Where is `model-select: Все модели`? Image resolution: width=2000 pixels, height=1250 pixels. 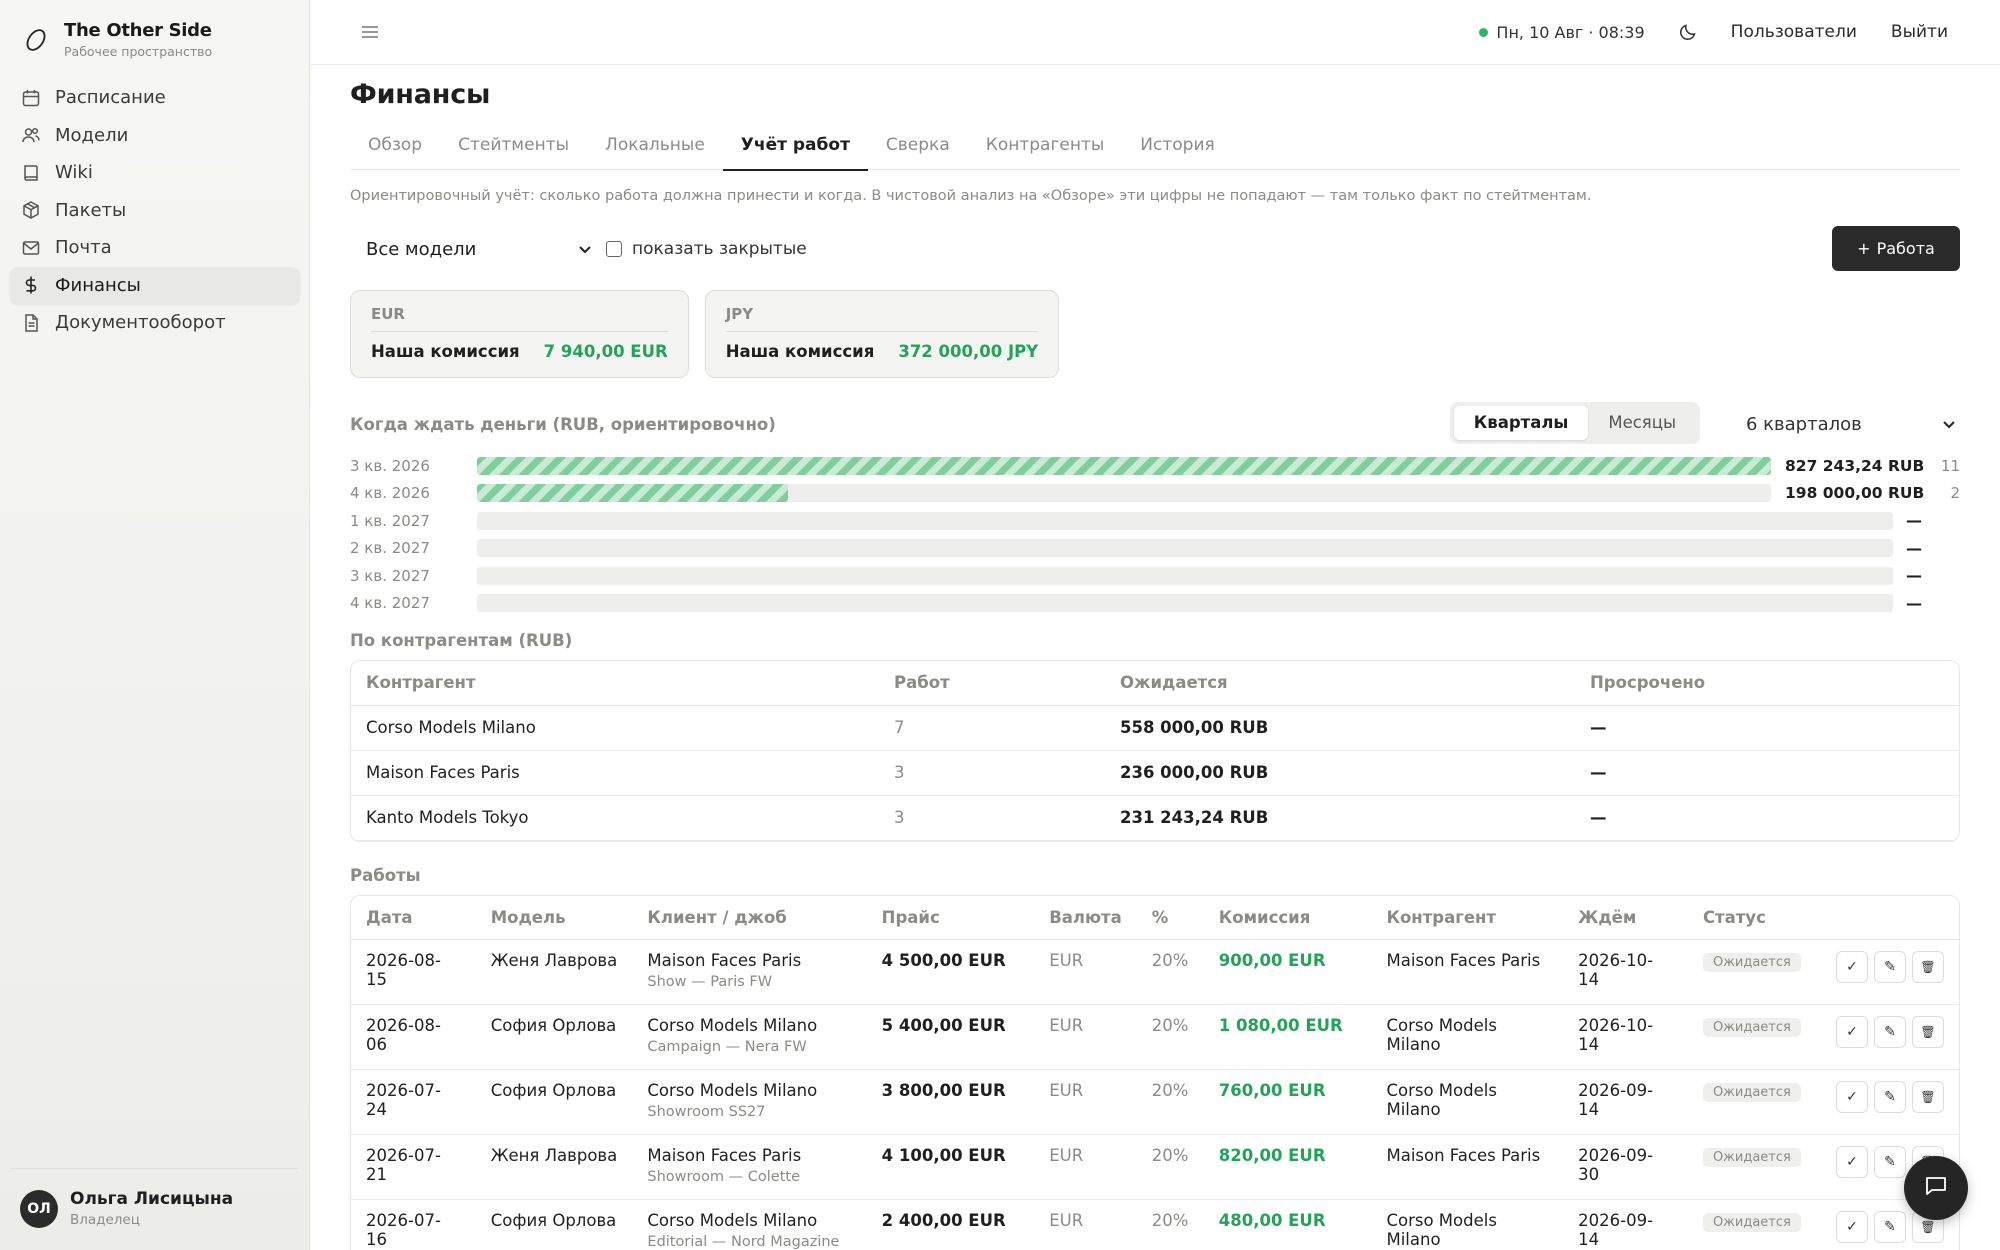
model-select: Все модели is located at coordinates (475, 249).